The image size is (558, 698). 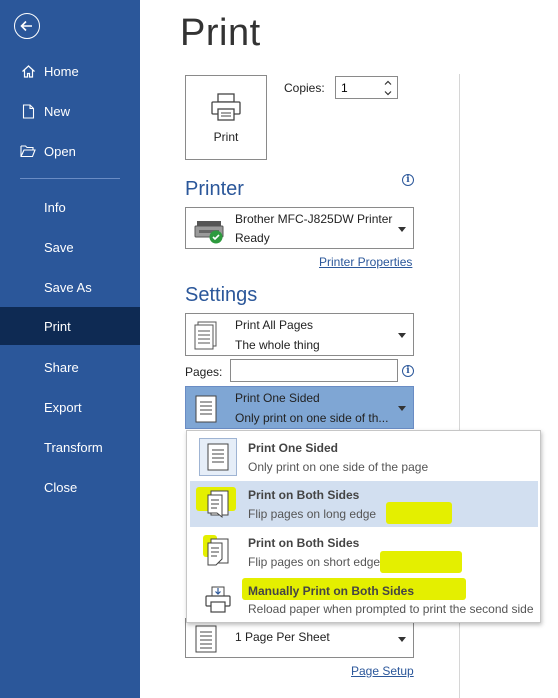 What do you see at coordinates (277, 345) in the screenshot?
I see `print-range-desc: The whole thing` at bounding box center [277, 345].